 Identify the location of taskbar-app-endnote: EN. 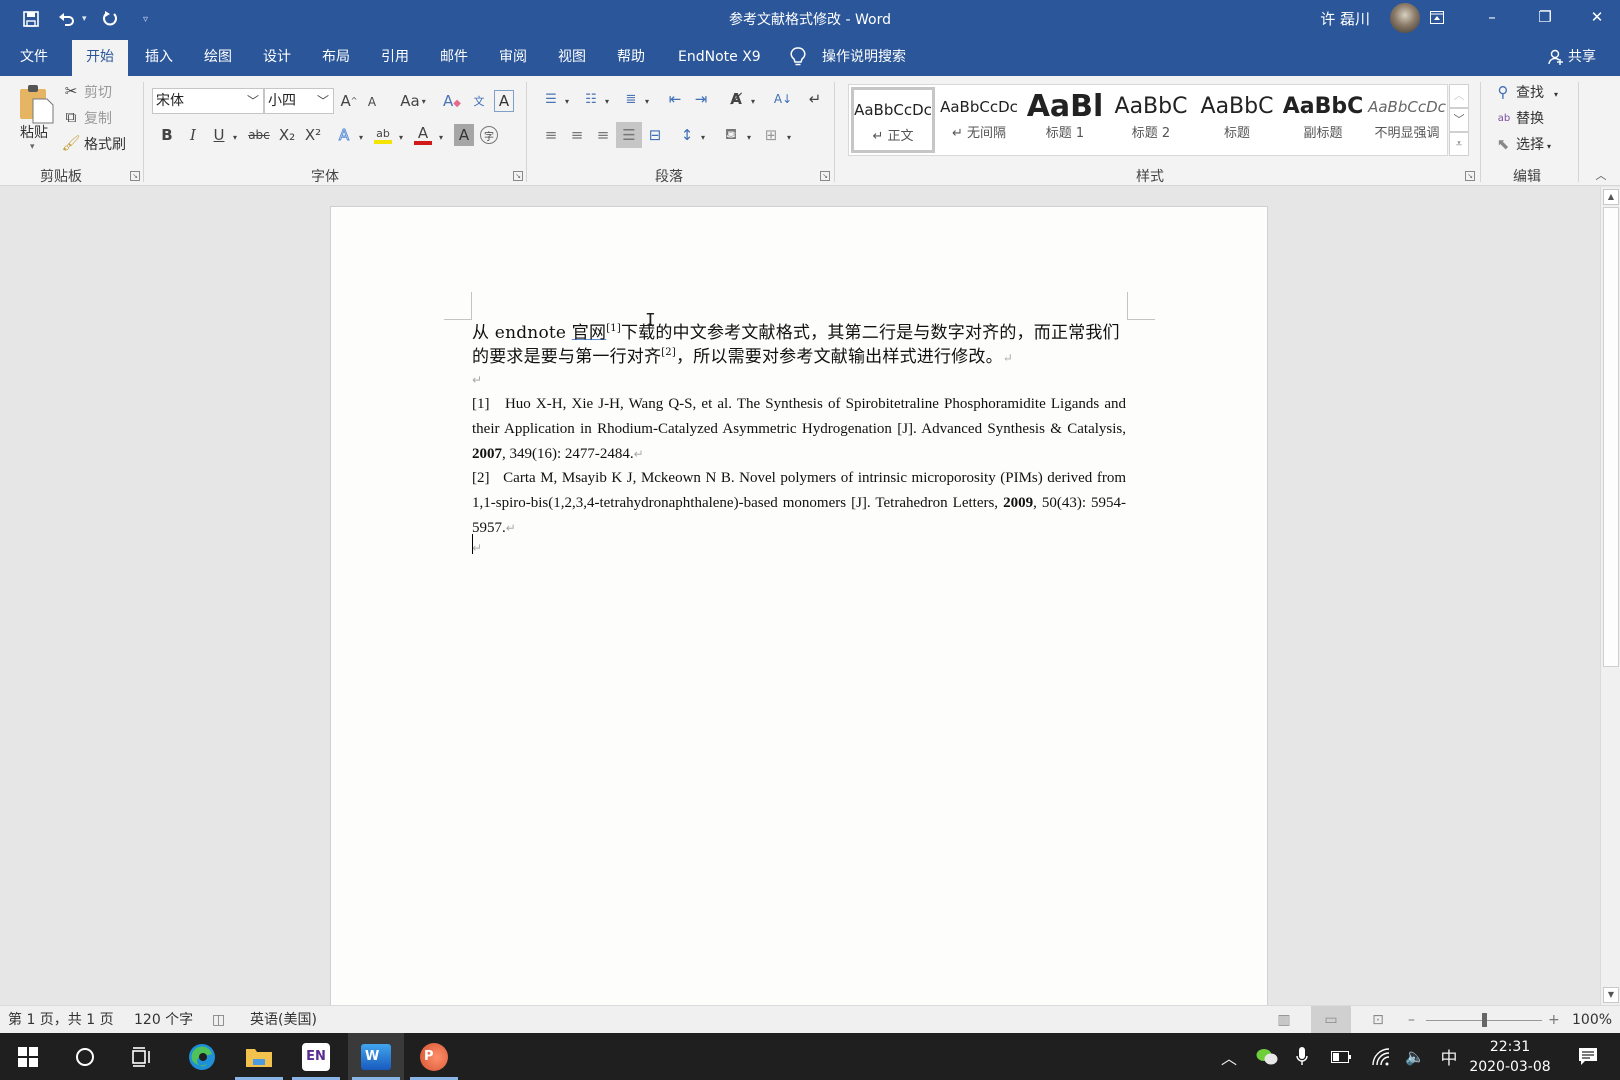
(316, 1056).